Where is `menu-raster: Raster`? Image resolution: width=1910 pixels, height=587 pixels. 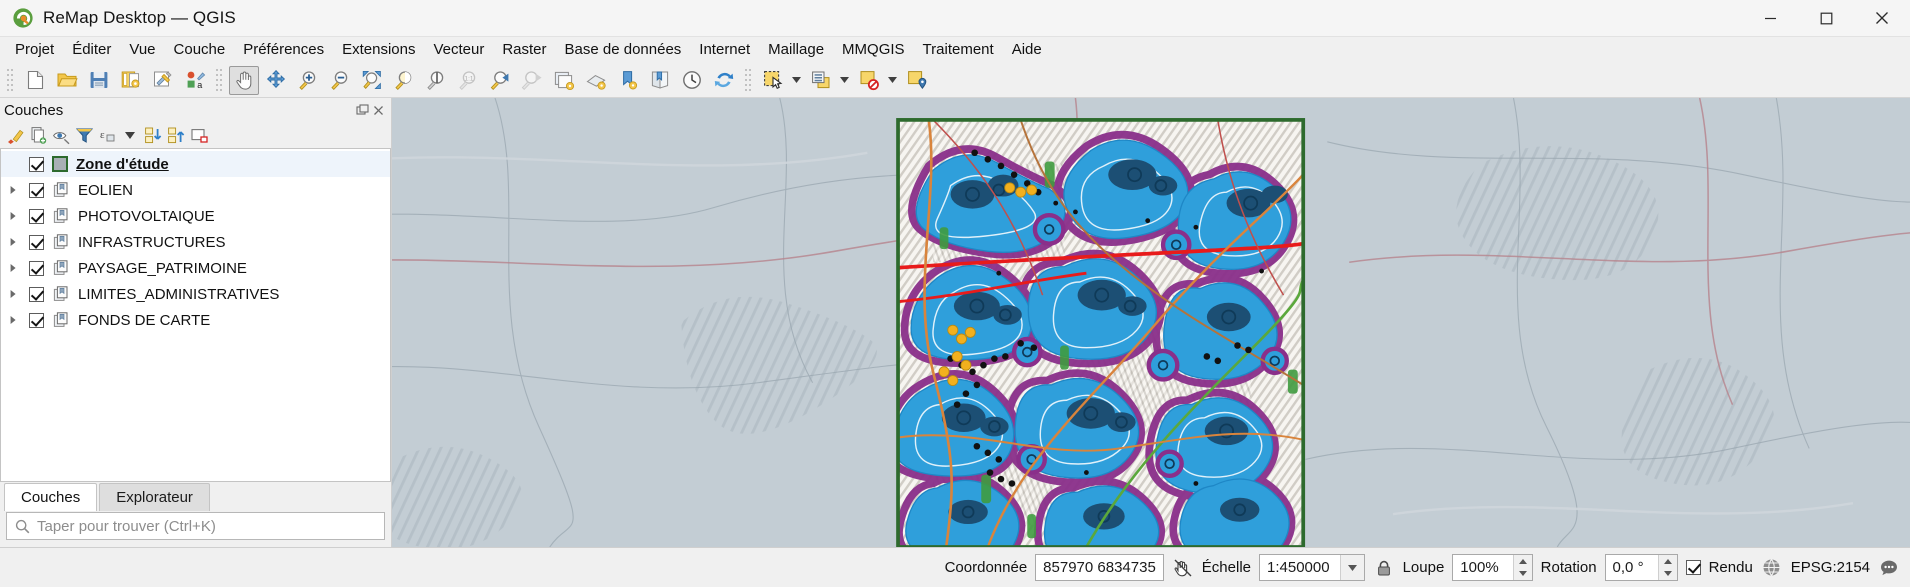
menu-raster: Raster is located at coordinates (524, 50).